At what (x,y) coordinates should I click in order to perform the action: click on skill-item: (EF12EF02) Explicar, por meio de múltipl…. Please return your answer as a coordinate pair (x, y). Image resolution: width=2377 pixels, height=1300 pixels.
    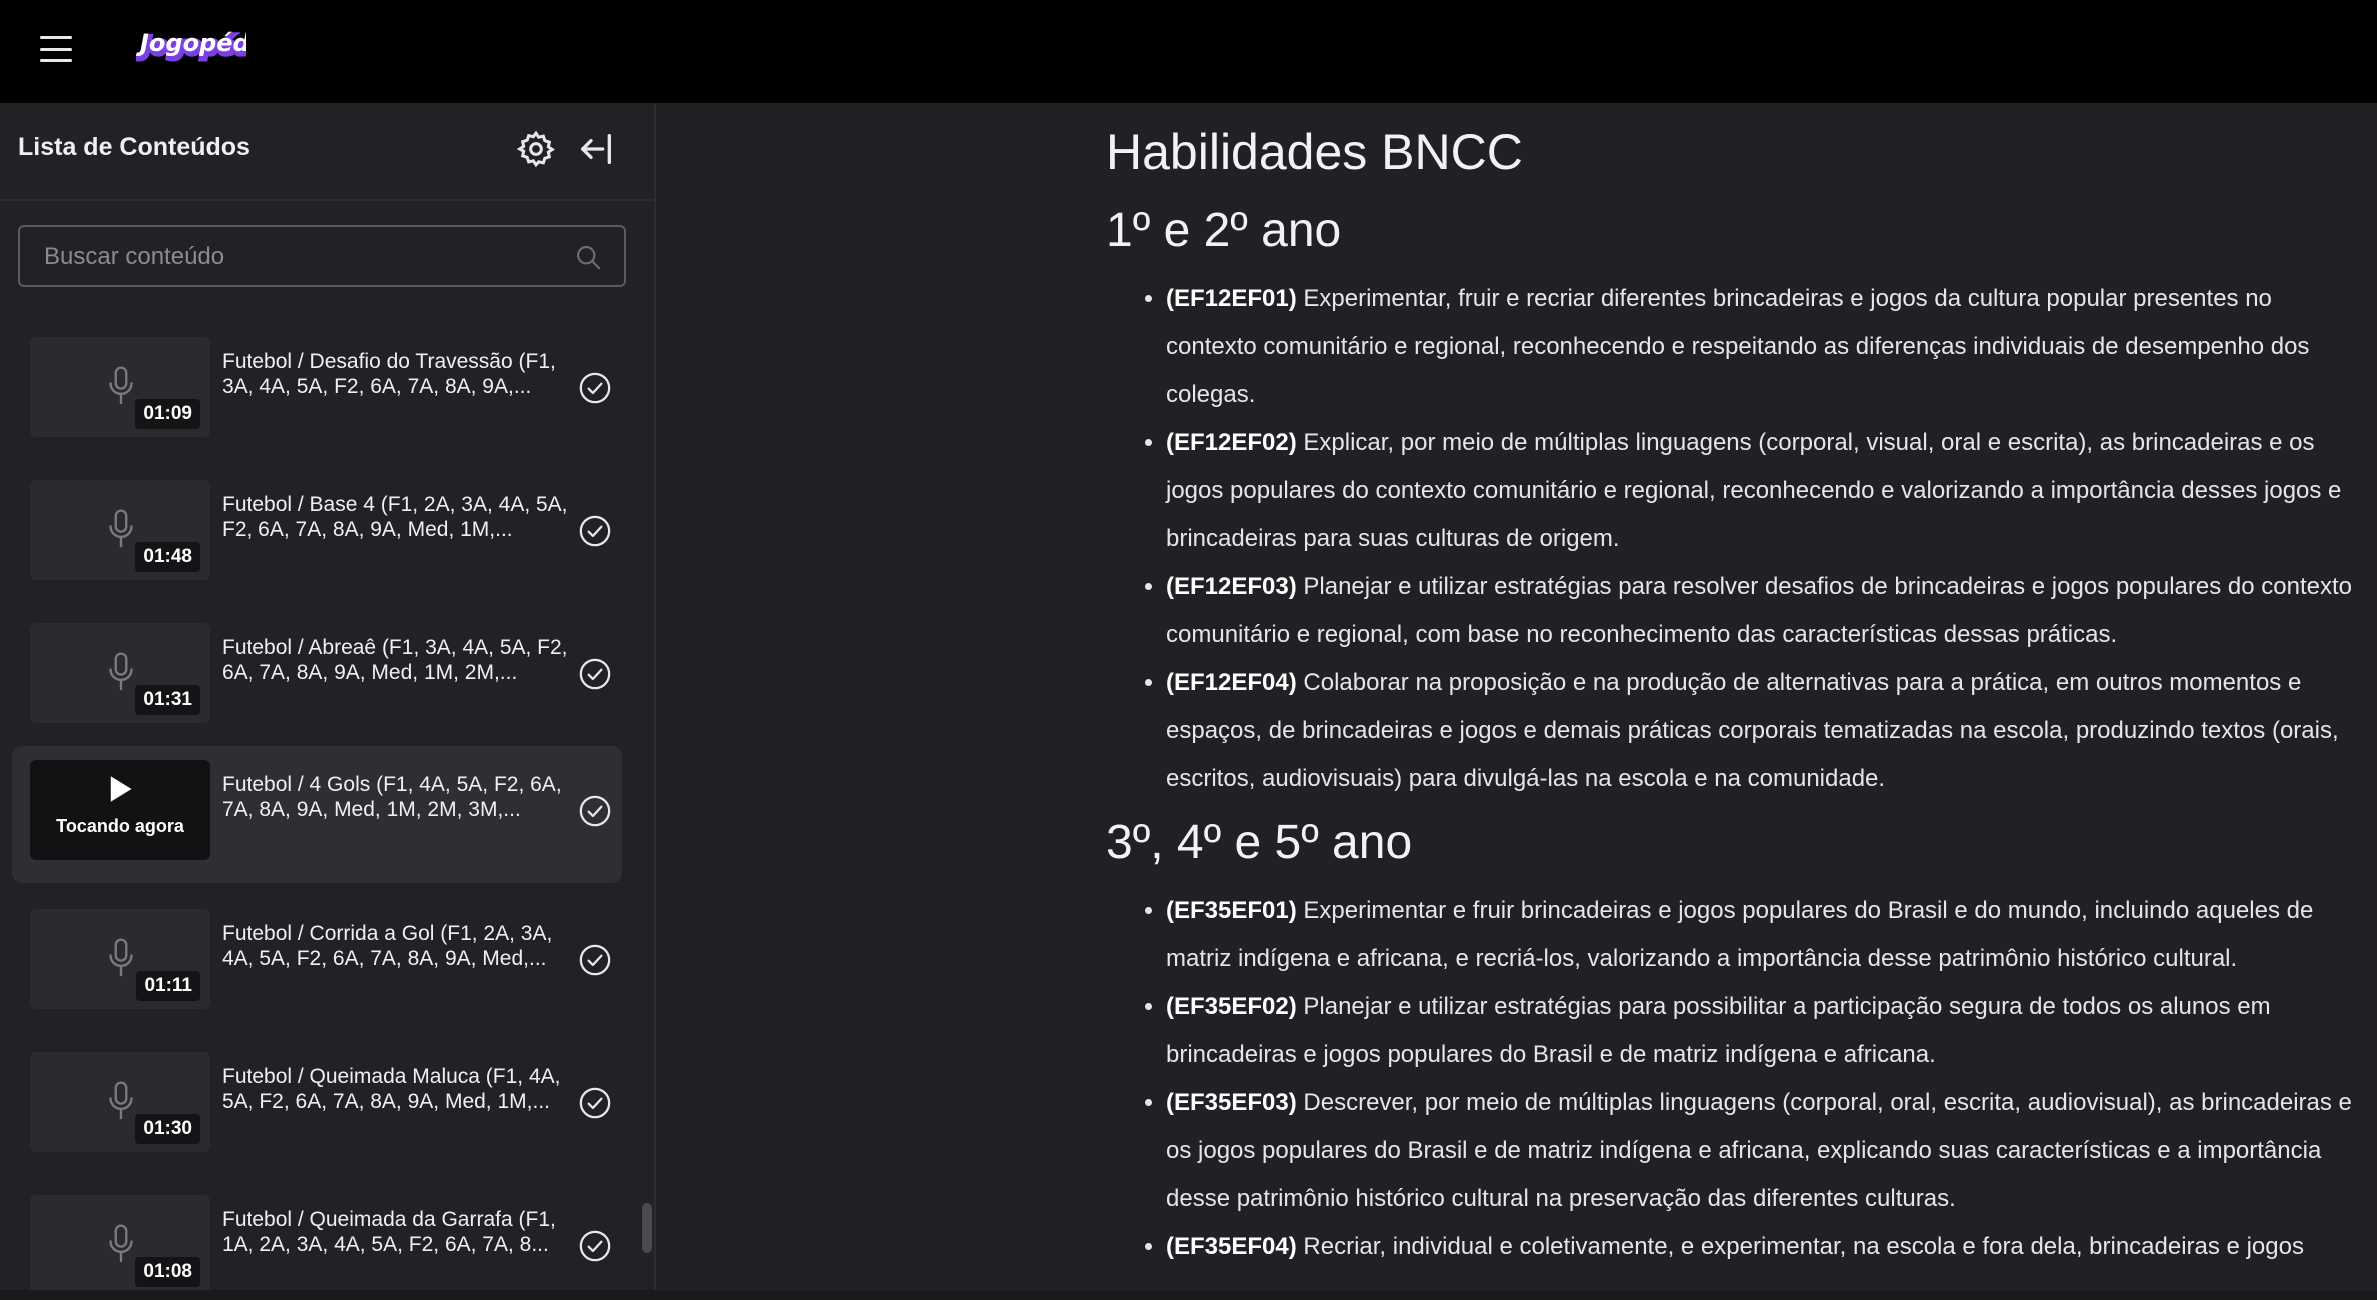
    Looking at the image, I should click on (1766, 491).